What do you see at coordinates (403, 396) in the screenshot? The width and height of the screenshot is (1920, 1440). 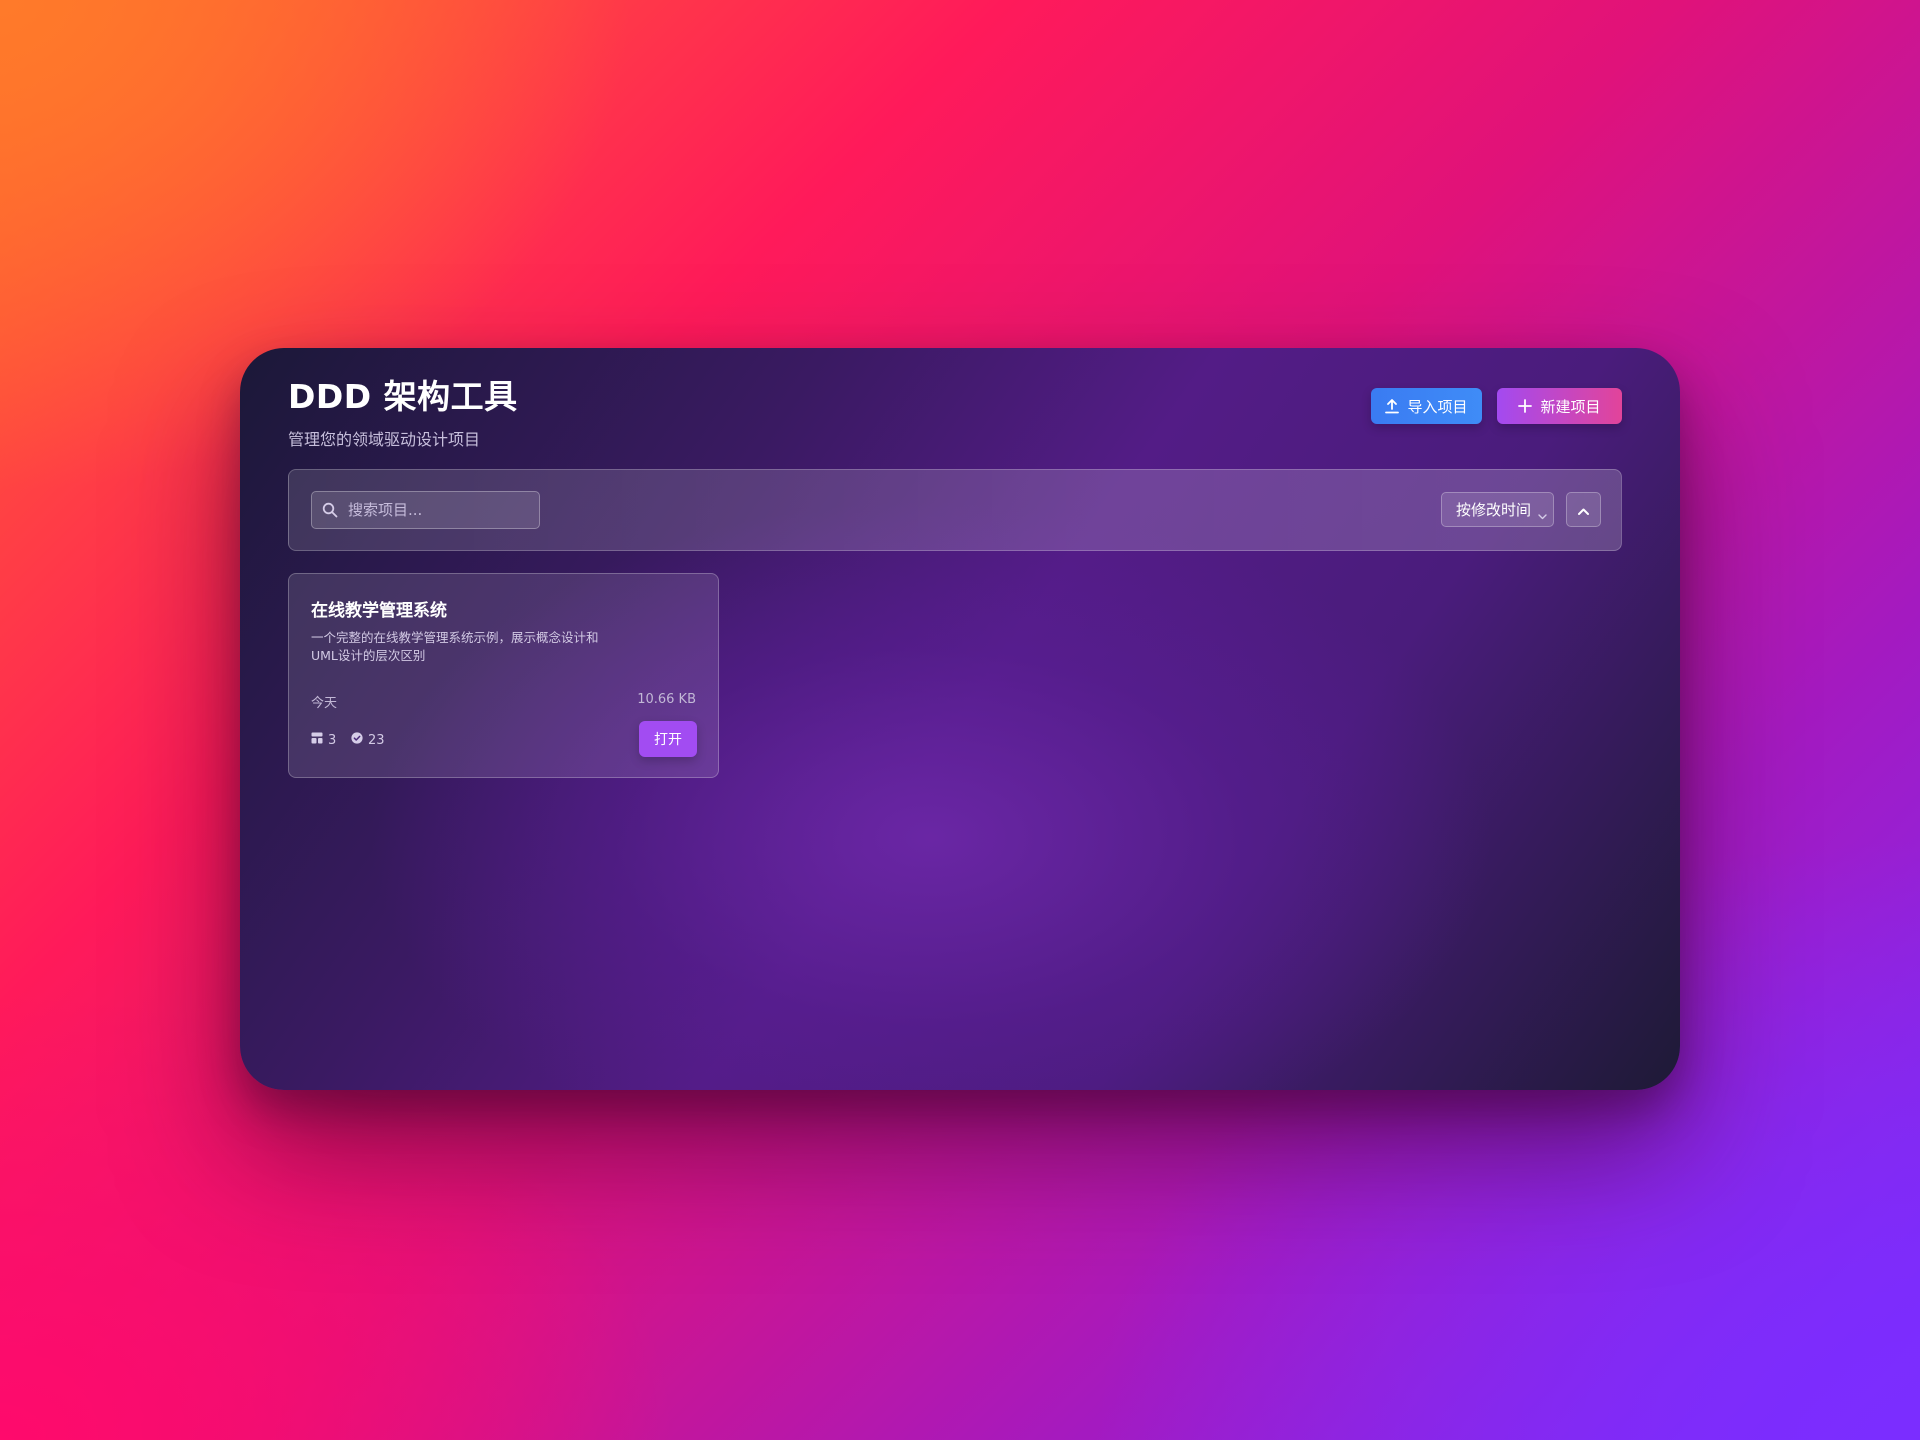 I see `page-title: DDD 架构工具` at bounding box center [403, 396].